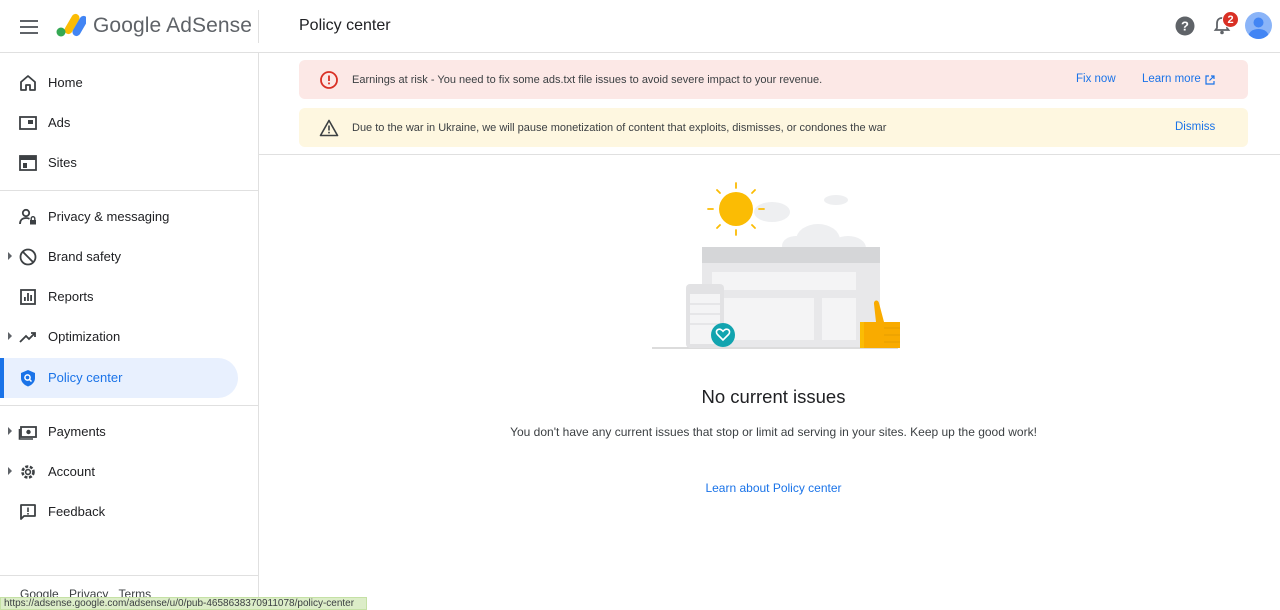 Image resolution: width=1280 pixels, height=610 pixels. I want to click on sidebar-item-optimization: Optimization, so click(119, 337).